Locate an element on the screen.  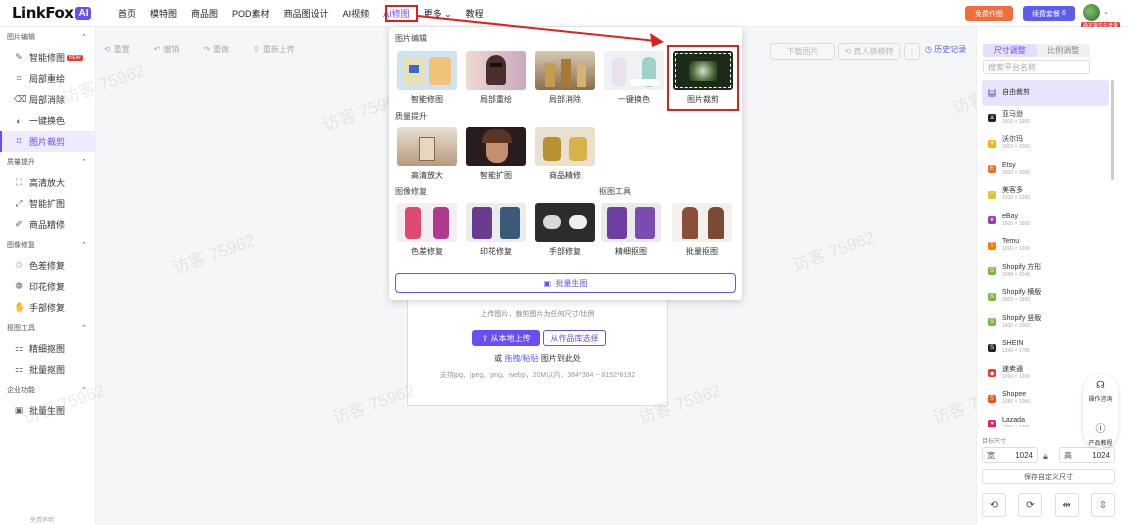
renew-package-button: 续费套餐 6 is located at coordinates (1049, 13).